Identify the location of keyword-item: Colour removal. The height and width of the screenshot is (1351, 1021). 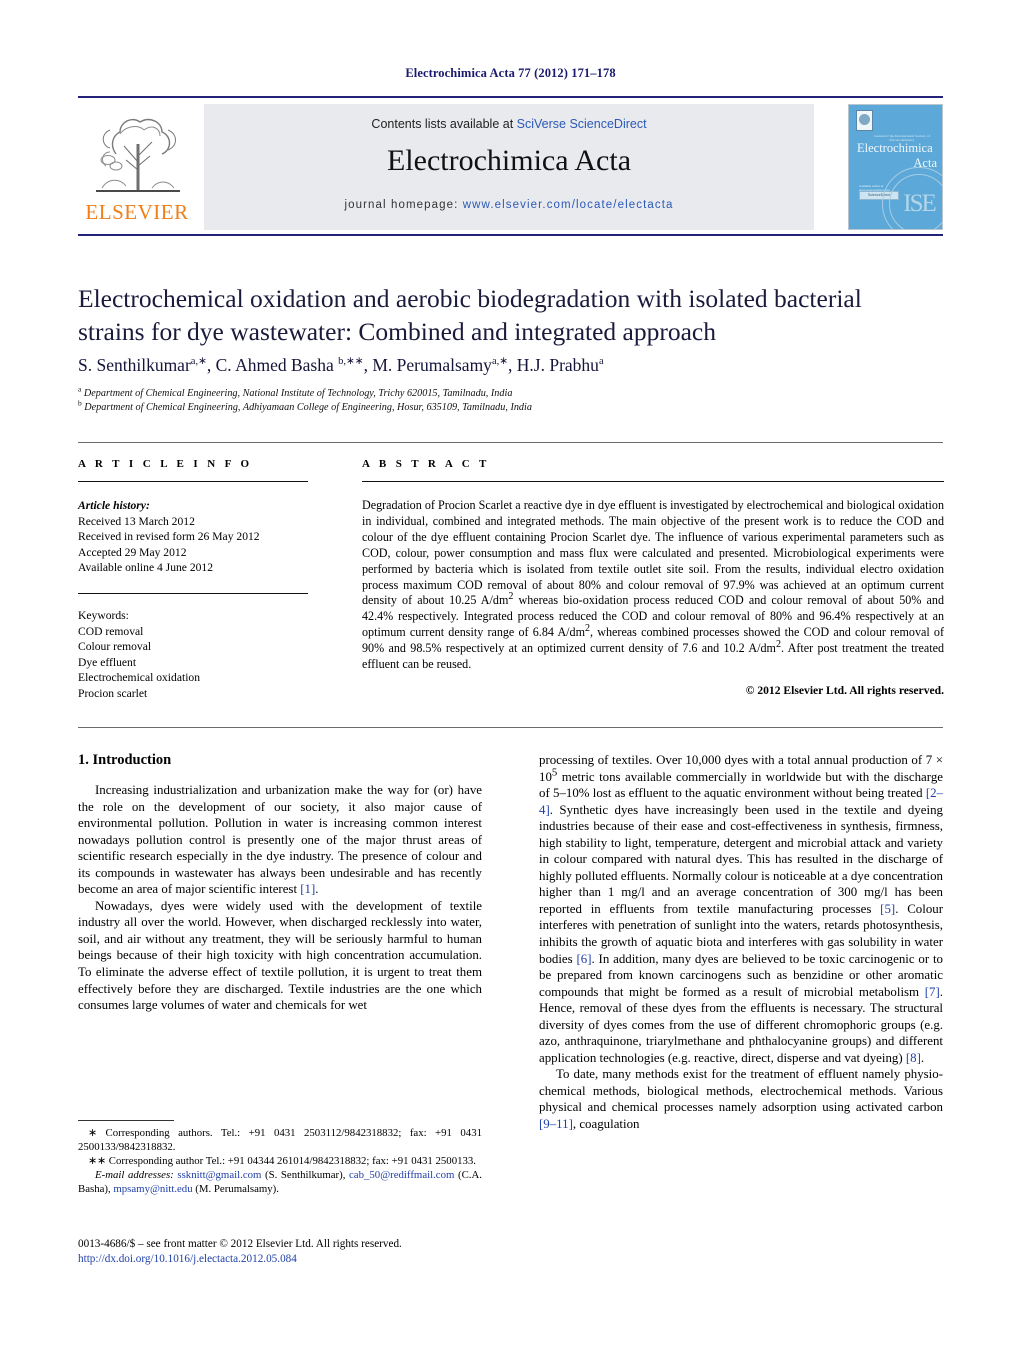
(115, 647).